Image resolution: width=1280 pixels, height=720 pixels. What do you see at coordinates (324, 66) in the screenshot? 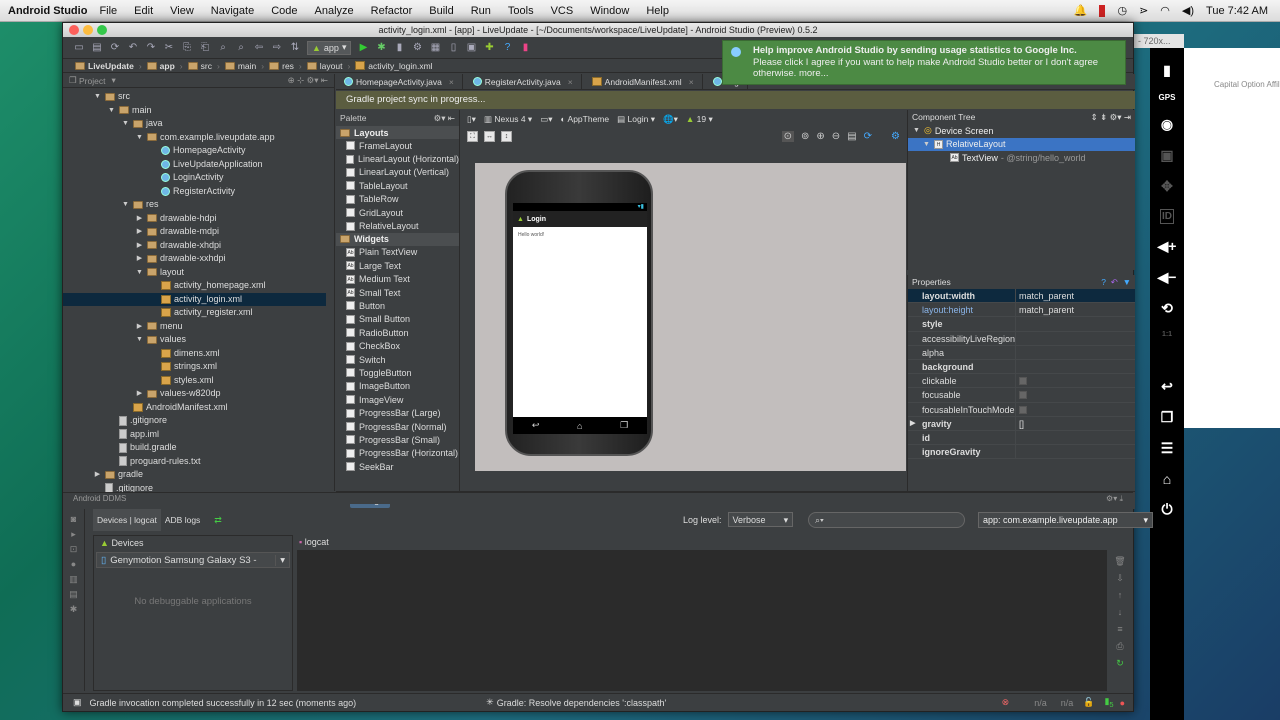
I see `breadcrumb-layout: layout` at bounding box center [324, 66].